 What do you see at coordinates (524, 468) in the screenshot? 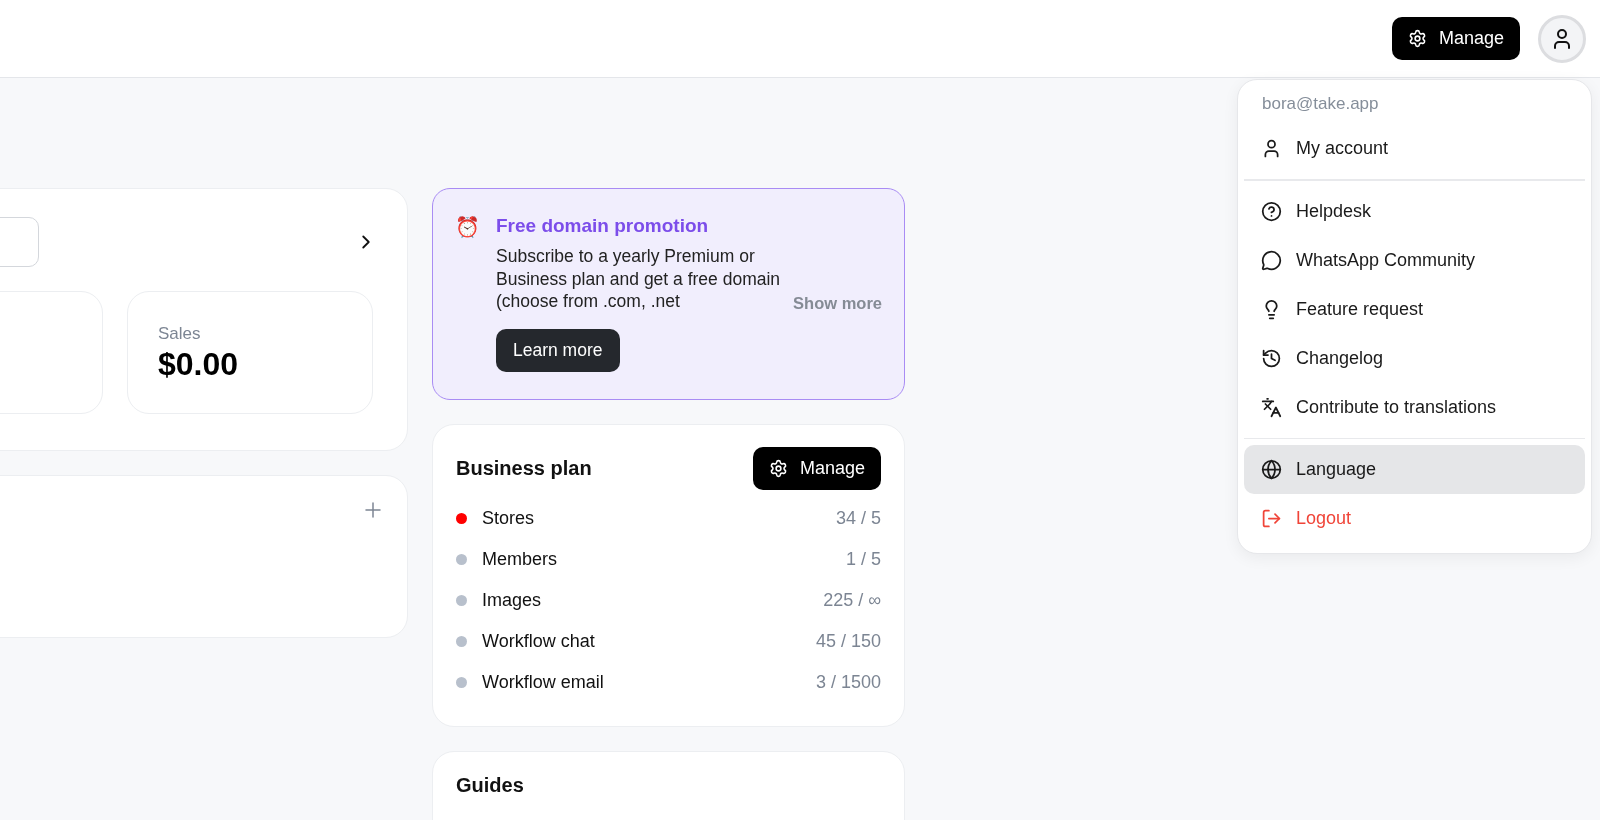
I see `plan-title: Business plan` at bounding box center [524, 468].